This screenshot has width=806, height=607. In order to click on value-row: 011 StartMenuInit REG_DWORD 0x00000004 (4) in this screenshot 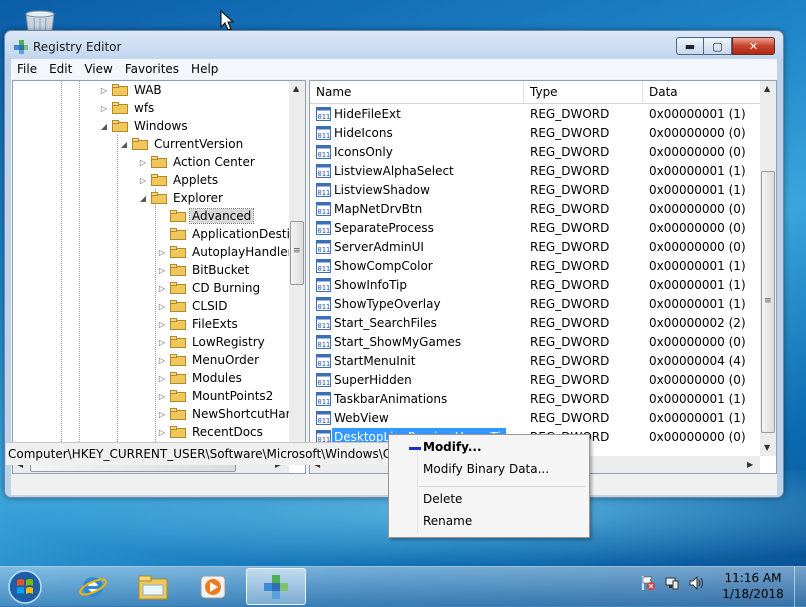, I will do `click(535, 361)`.